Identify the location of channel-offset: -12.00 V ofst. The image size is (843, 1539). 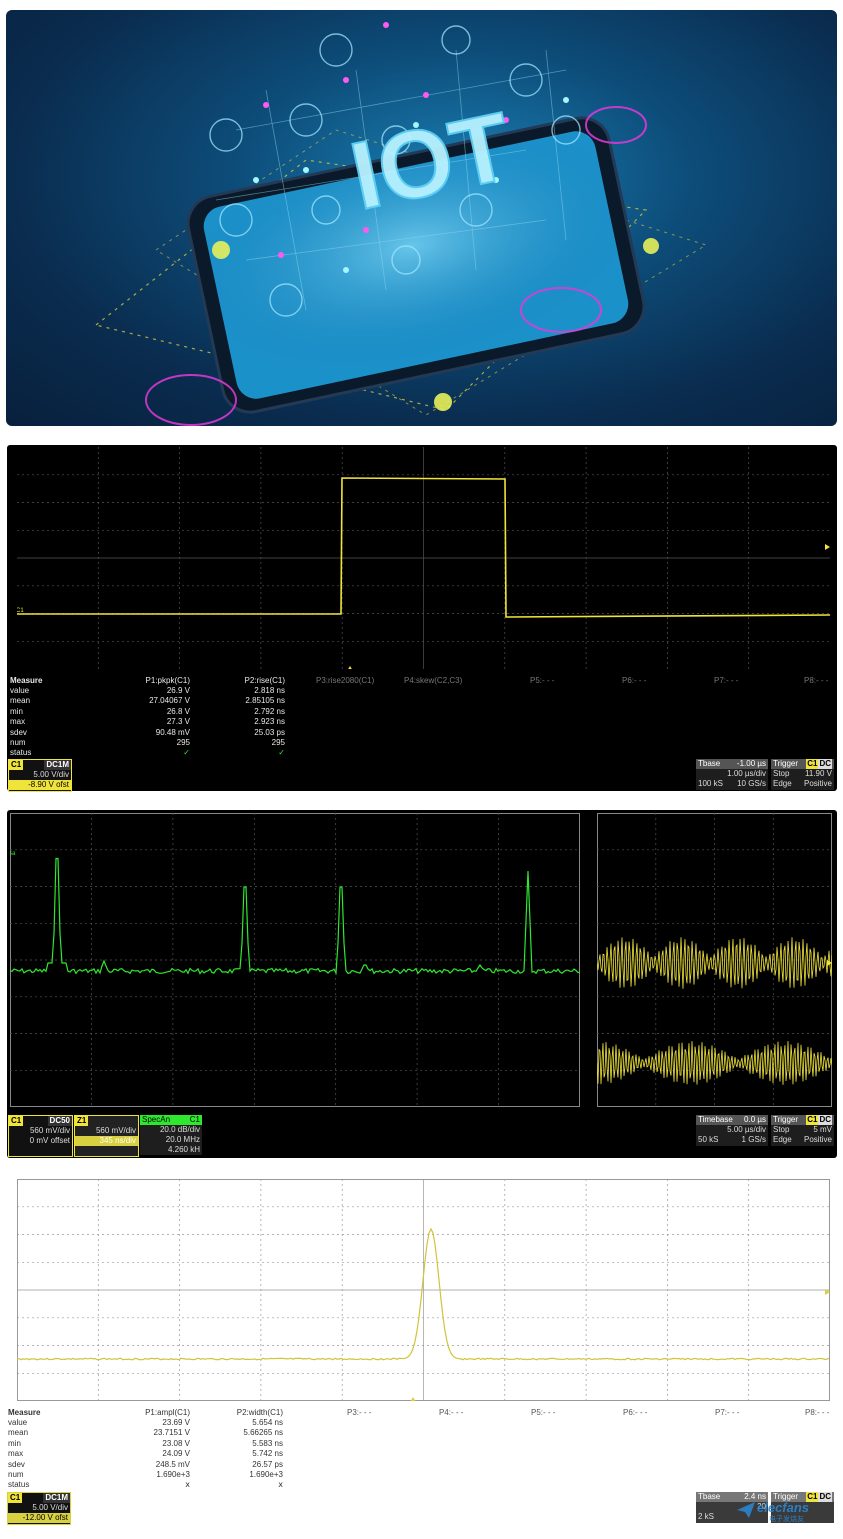
(39, 1518).